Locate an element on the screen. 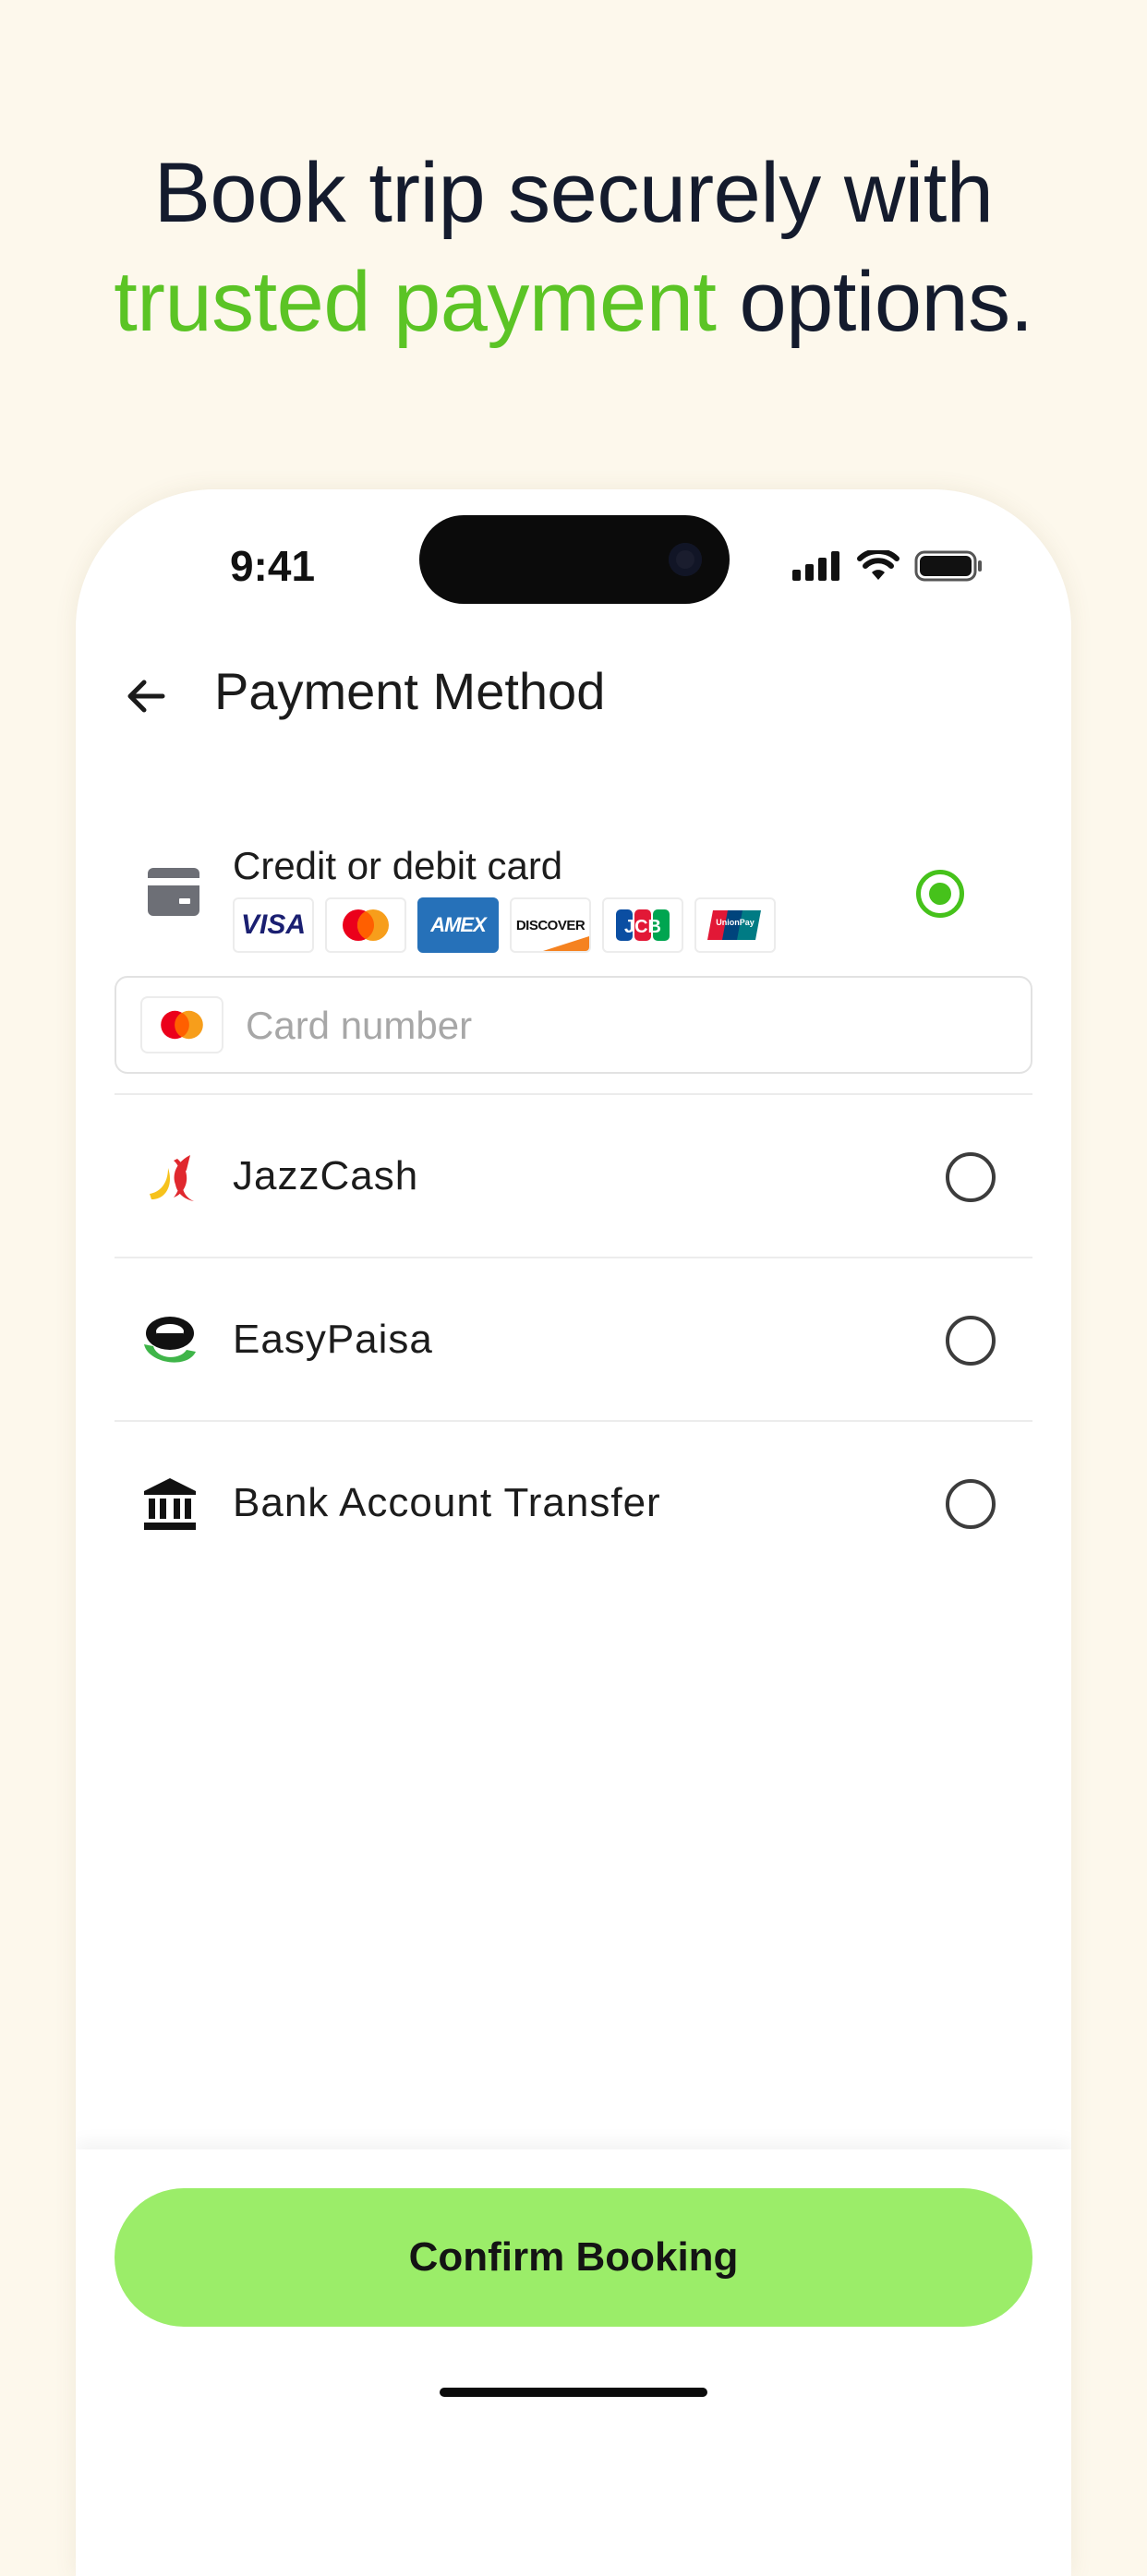 This screenshot has height=2576, width=1147. jcb-icon: JCB is located at coordinates (643, 925).